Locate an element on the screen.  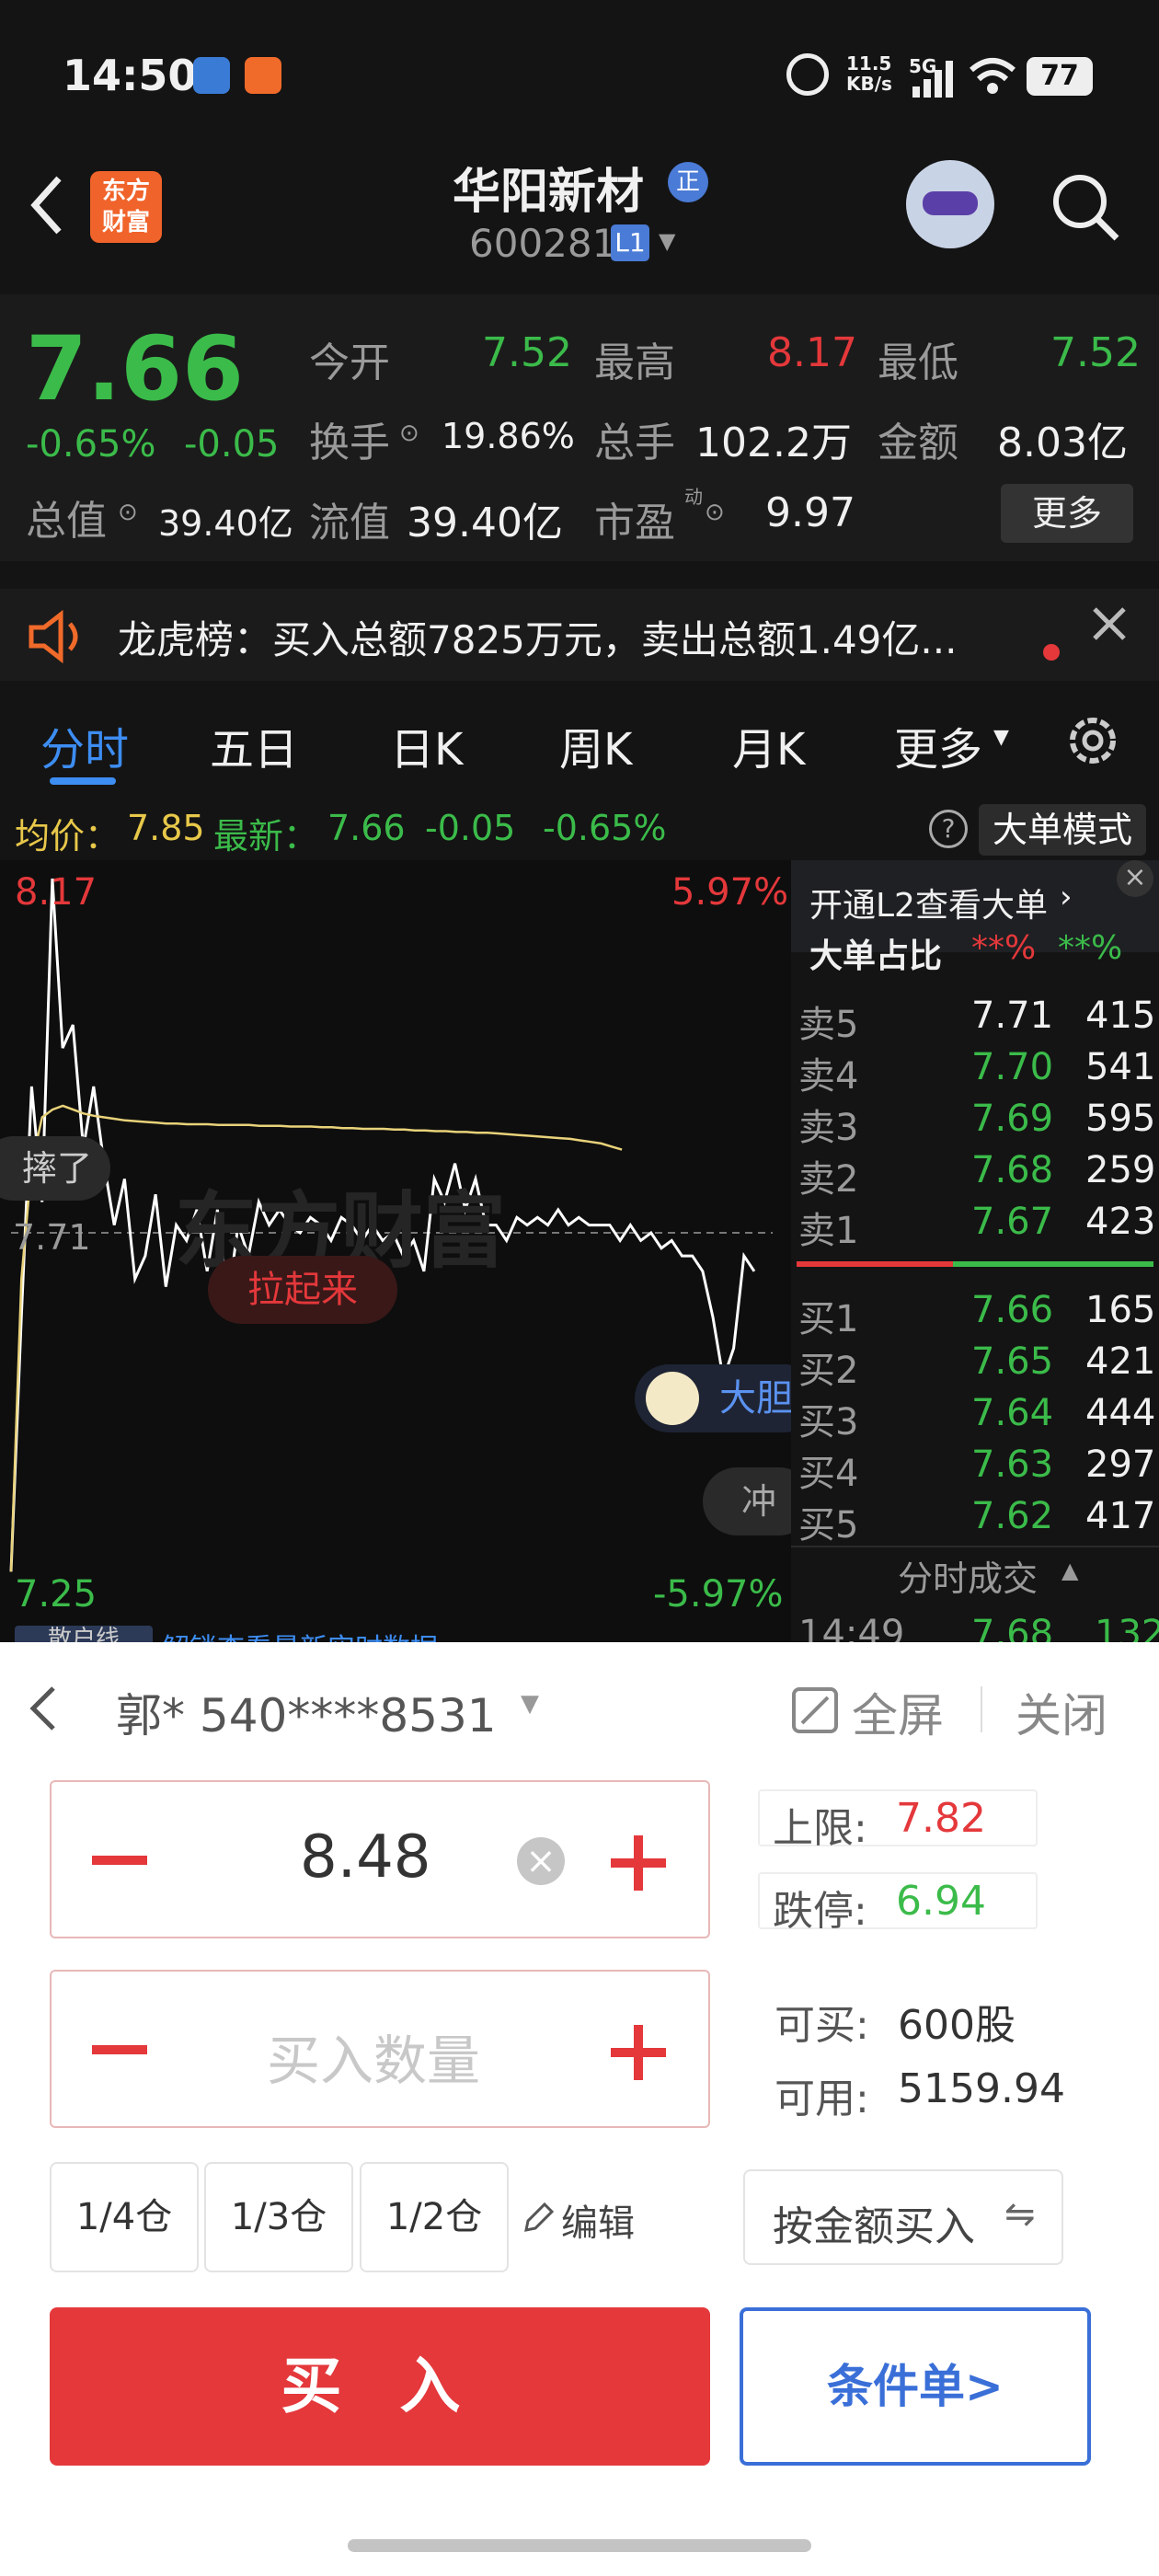
big-order-sell-ratio: **% is located at coordinates (1090, 948).